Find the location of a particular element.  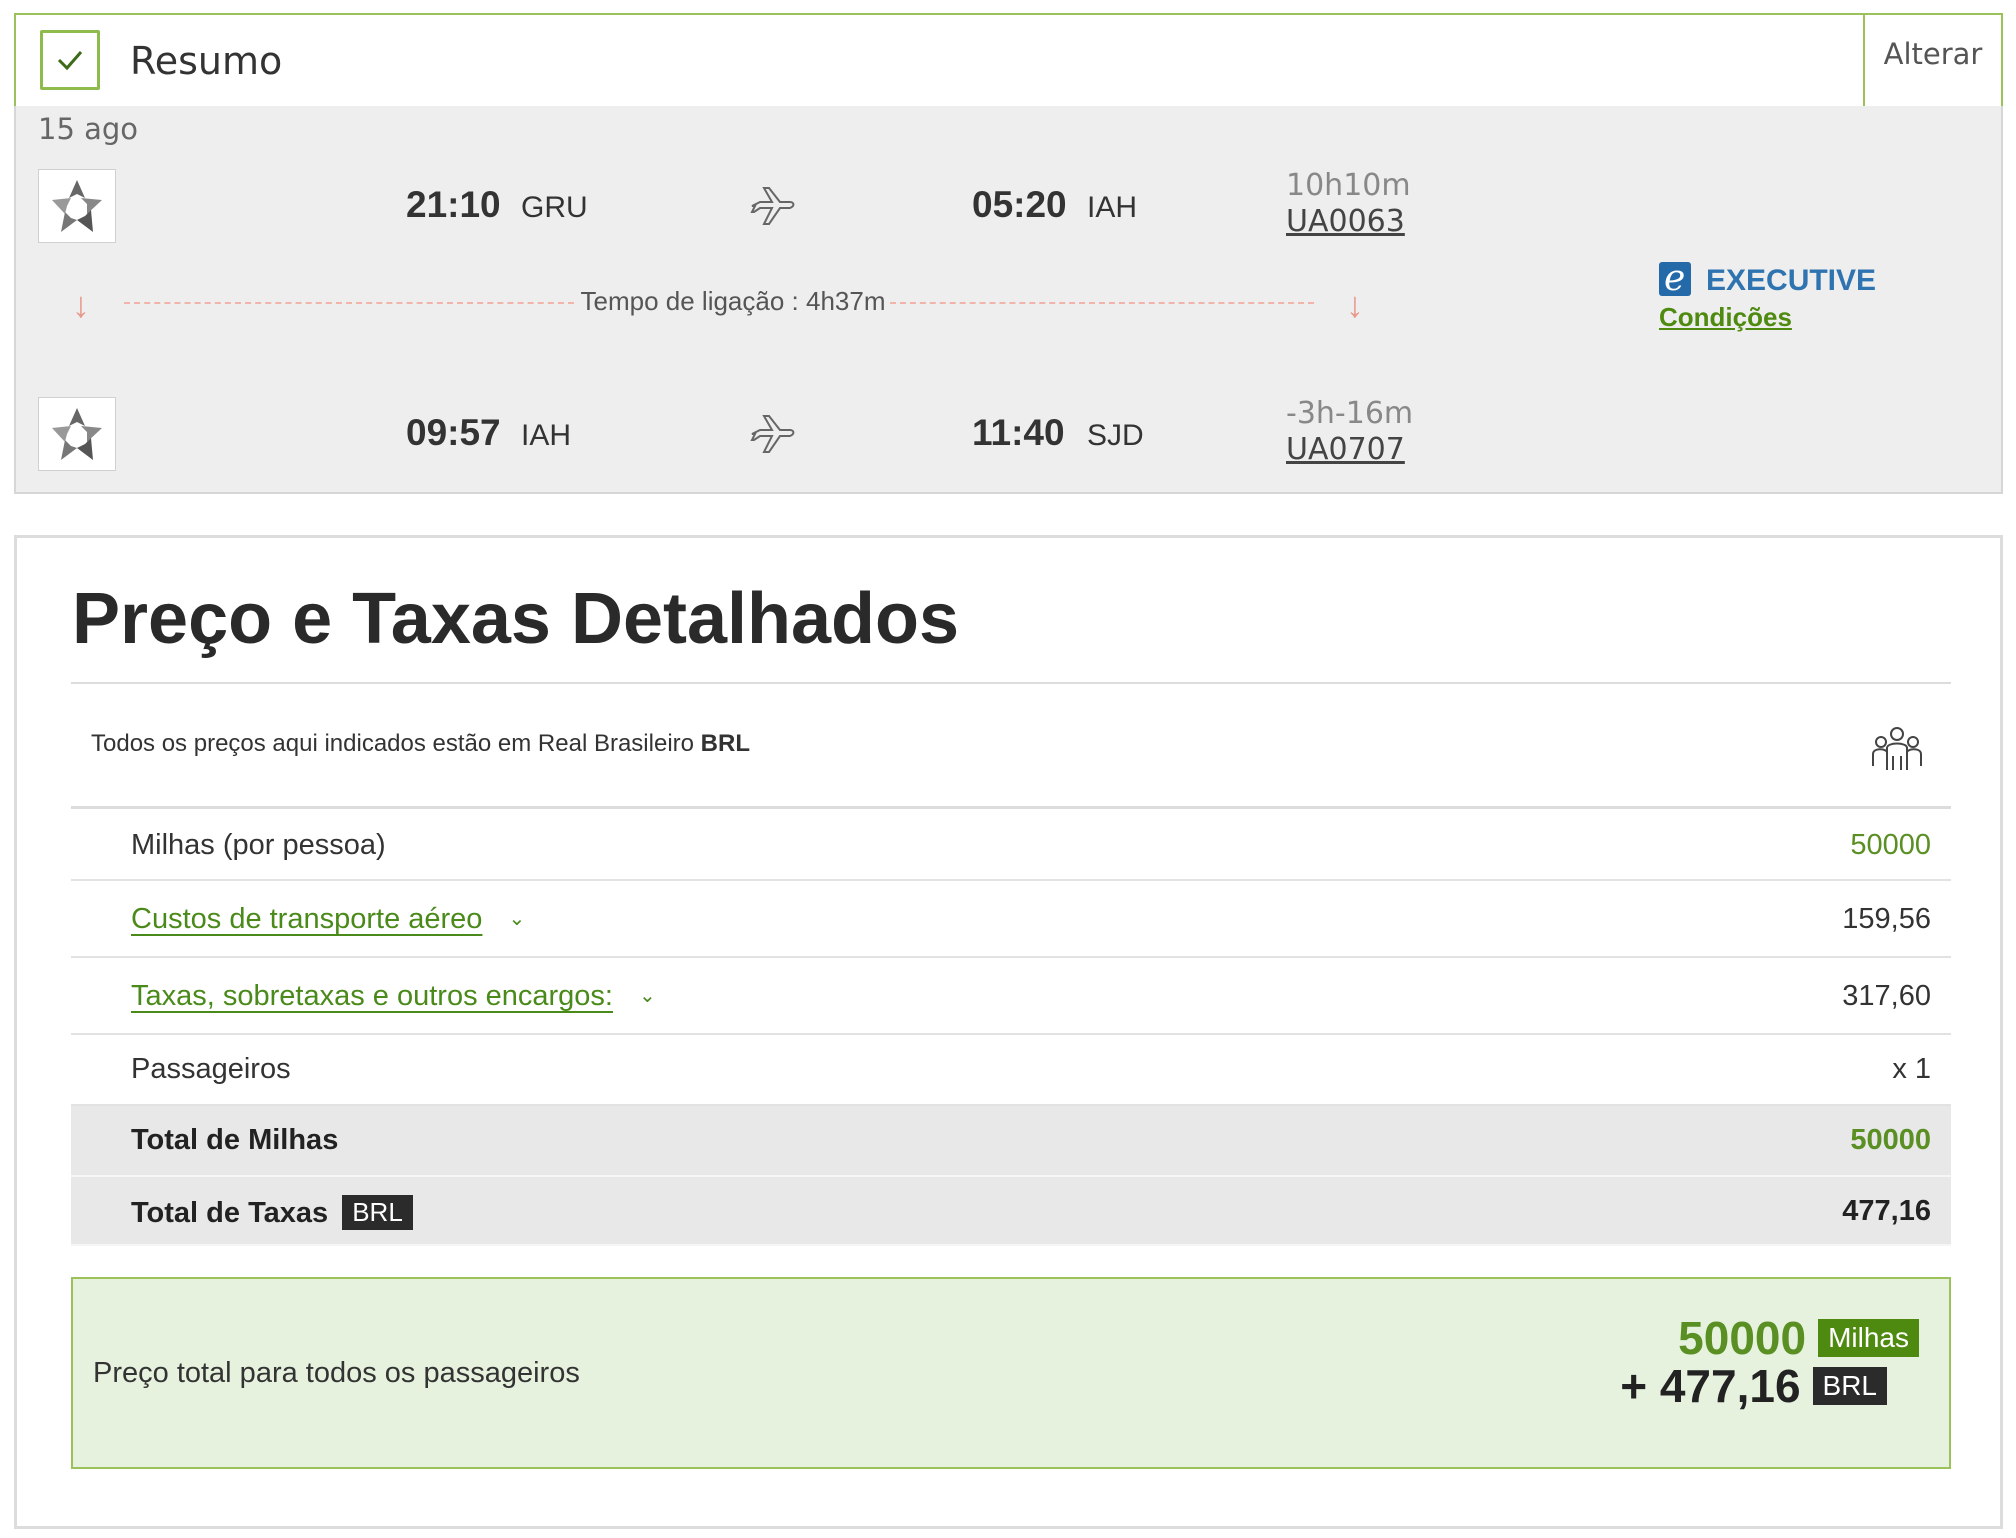

arrival-time: 11:40 is located at coordinates (1018, 432).